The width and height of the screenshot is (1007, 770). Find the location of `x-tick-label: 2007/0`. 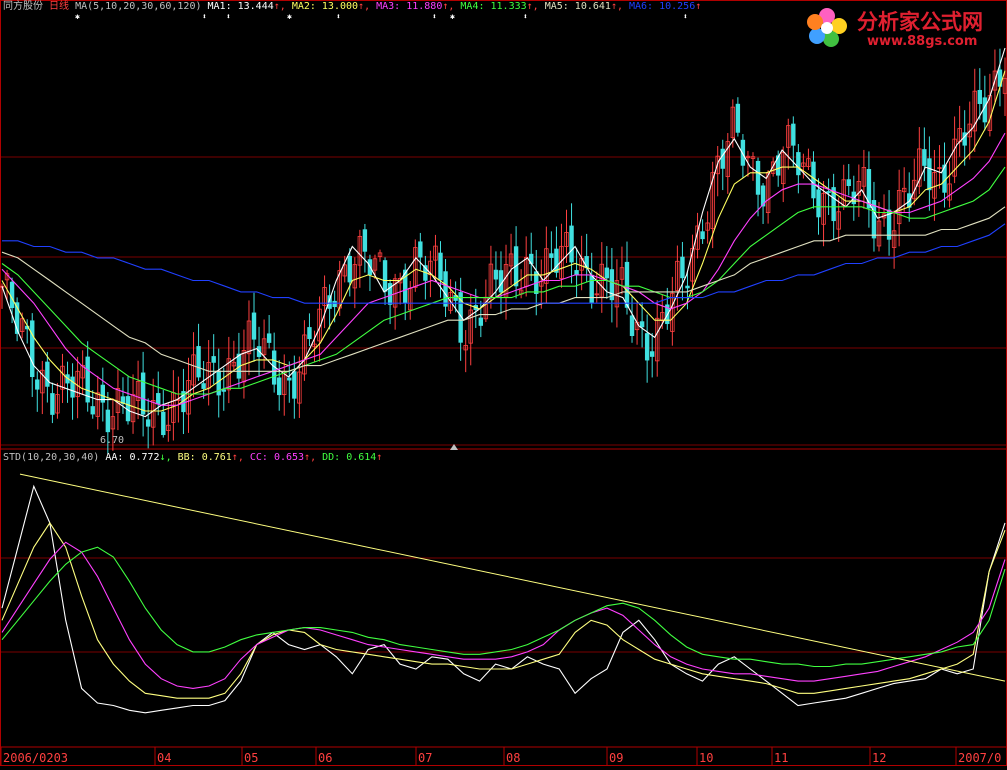

x-tick-label: 2007/0 is located at coordinates (979, 758).